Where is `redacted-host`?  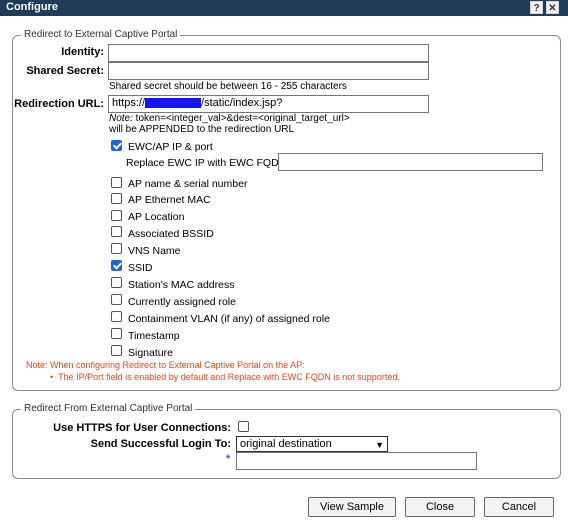 redacted-host is located at coordinates (173, 103).